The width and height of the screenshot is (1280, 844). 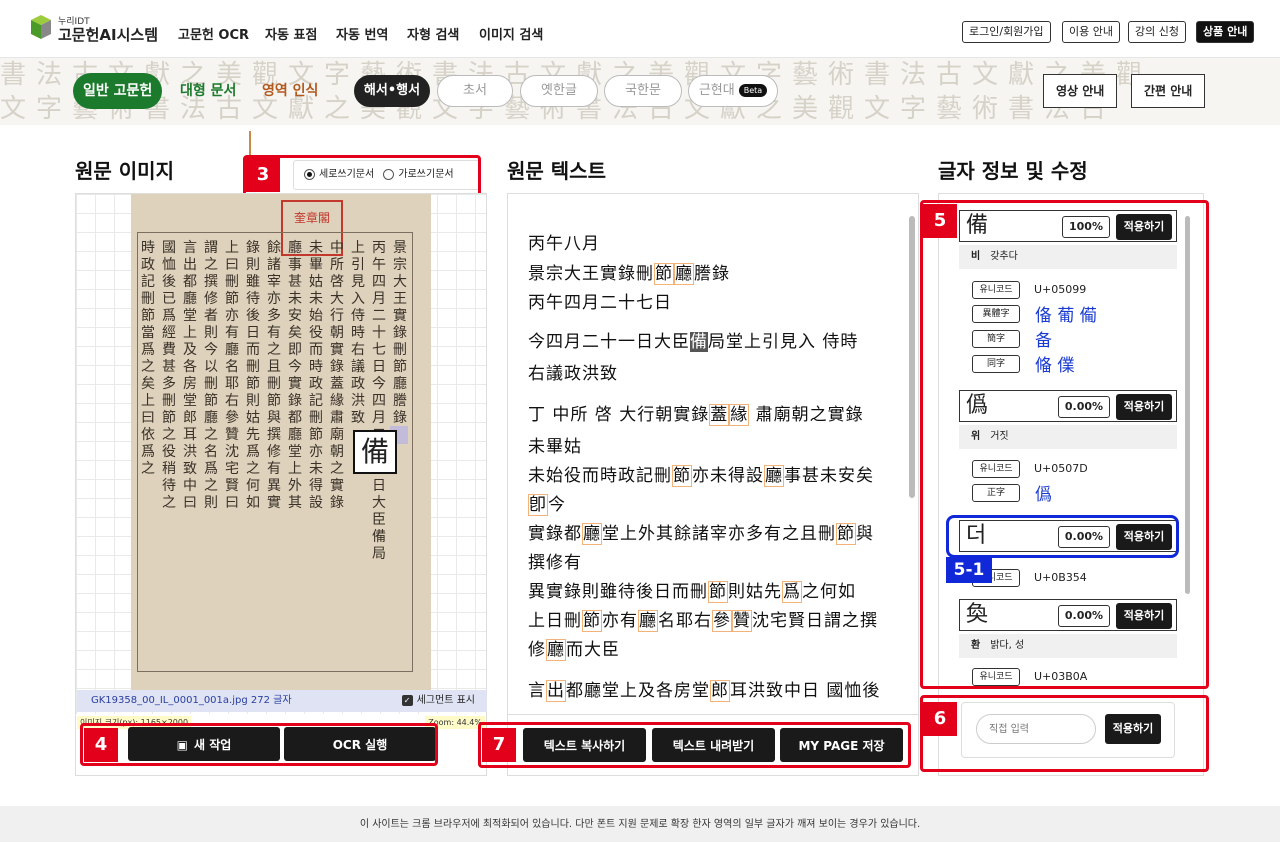 What do you see at coordinates (379, 401) in the screenshot?
I see `scan-column: 丙午四月二十七日今四月二十一日大臣備局` at bounding box center [379, 401].